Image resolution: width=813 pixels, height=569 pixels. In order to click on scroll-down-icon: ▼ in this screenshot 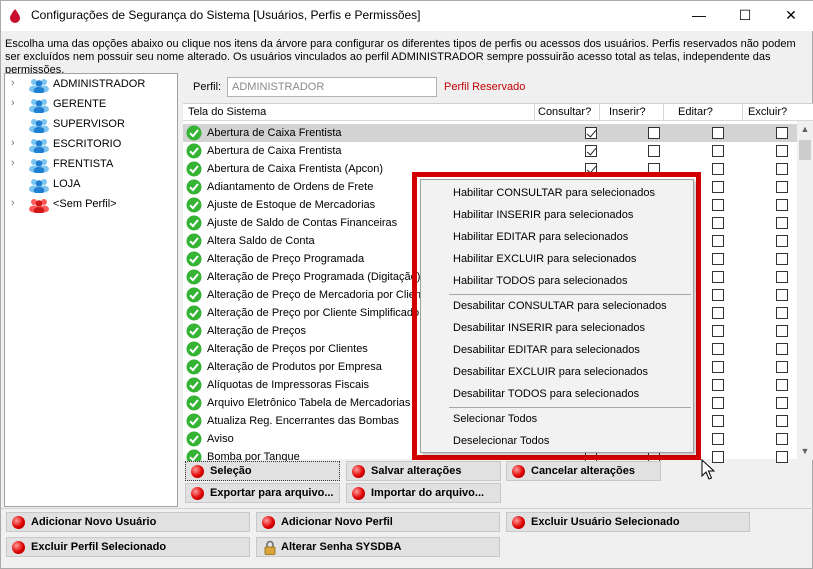, I will do `click(805, 451)`.